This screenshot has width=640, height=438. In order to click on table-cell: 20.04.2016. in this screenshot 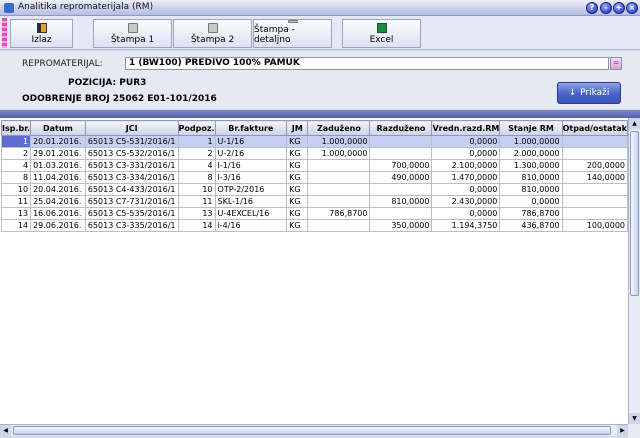, I will do `click(58, 189)`.